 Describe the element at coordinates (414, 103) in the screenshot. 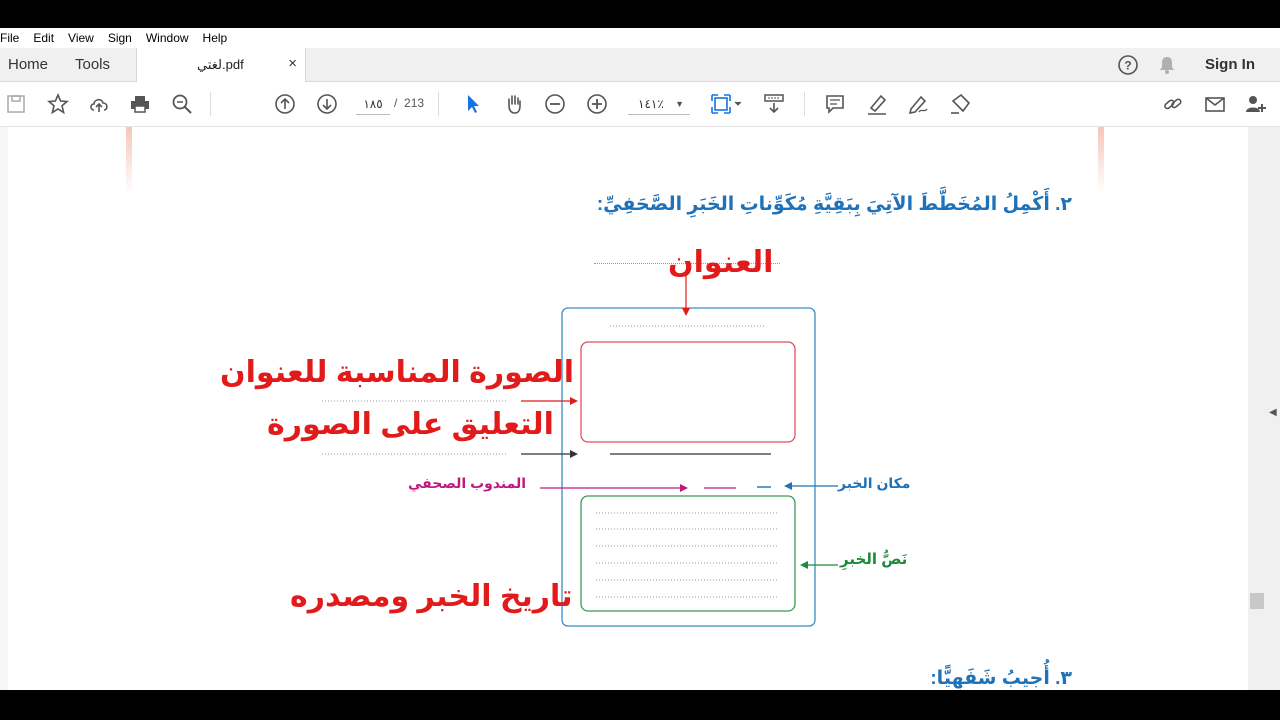

I see `total-pages: 213` at that location.